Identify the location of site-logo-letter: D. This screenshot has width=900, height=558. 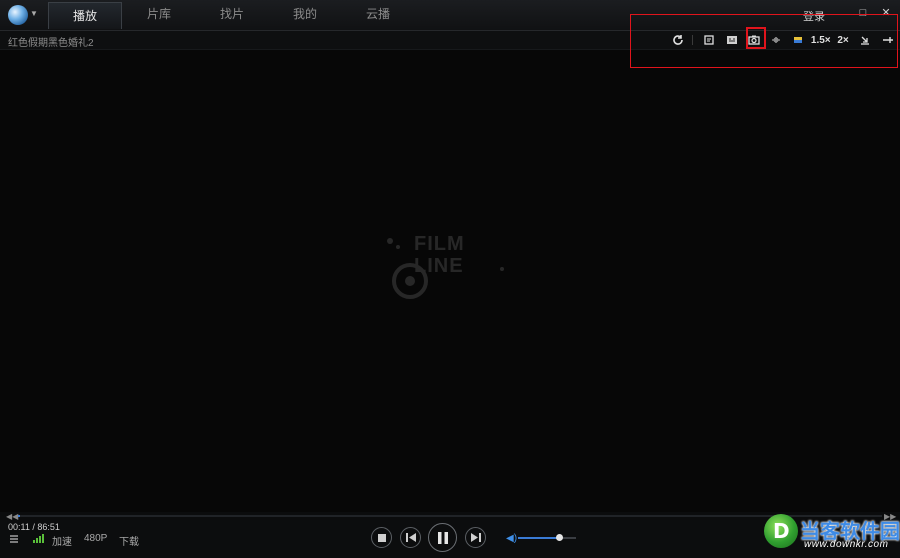
(781, 531).